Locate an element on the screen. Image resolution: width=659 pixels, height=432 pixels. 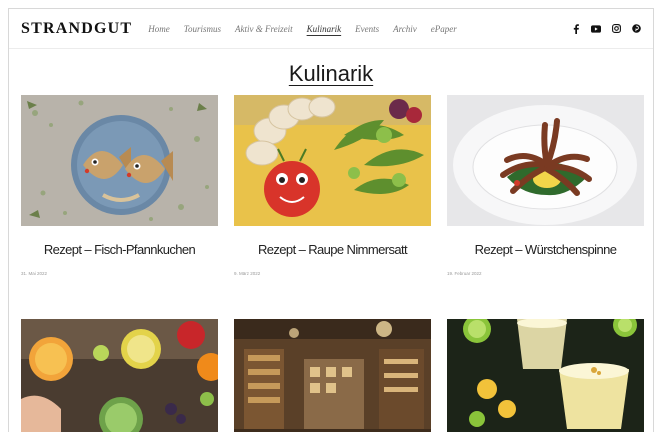
article-card: Rezept – Fisch-Pfannkuchen 31. Mai 2022 is located at coordinates (119, 185).